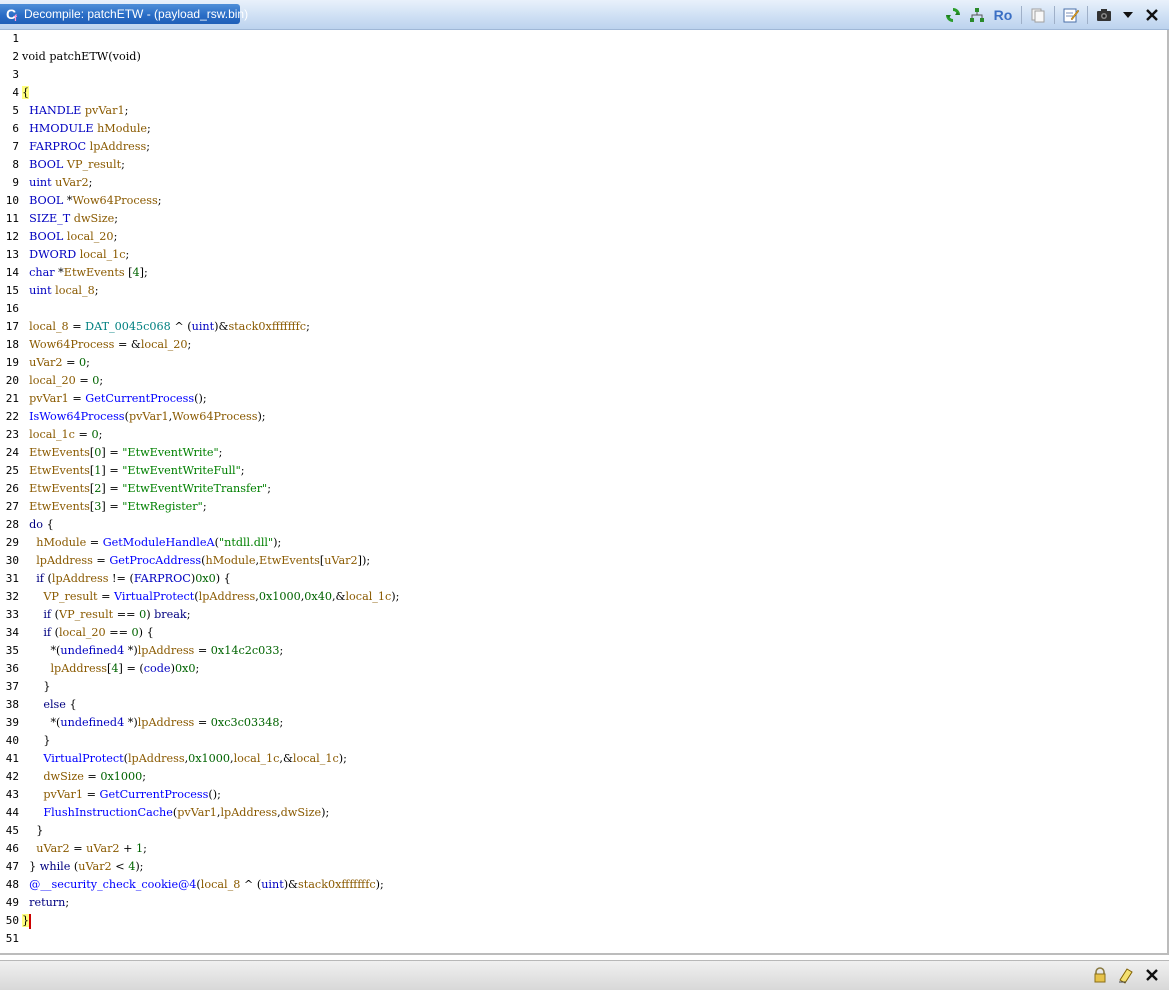 Image resolution: width=1169 pixels, height=990 pixels. I want to click on code-token: undefined4, so click(92, 722).